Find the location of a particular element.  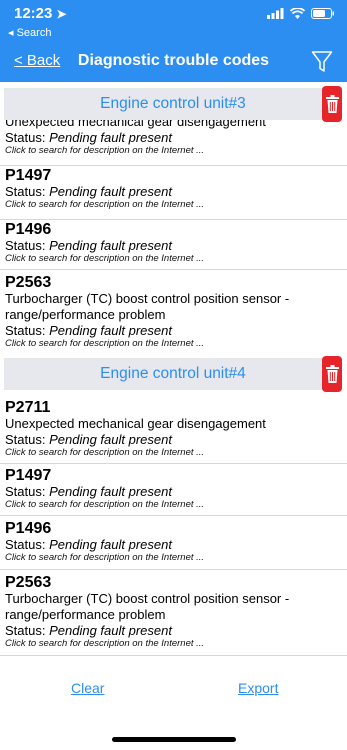

filter-icon is located at coordinates (322, 62).